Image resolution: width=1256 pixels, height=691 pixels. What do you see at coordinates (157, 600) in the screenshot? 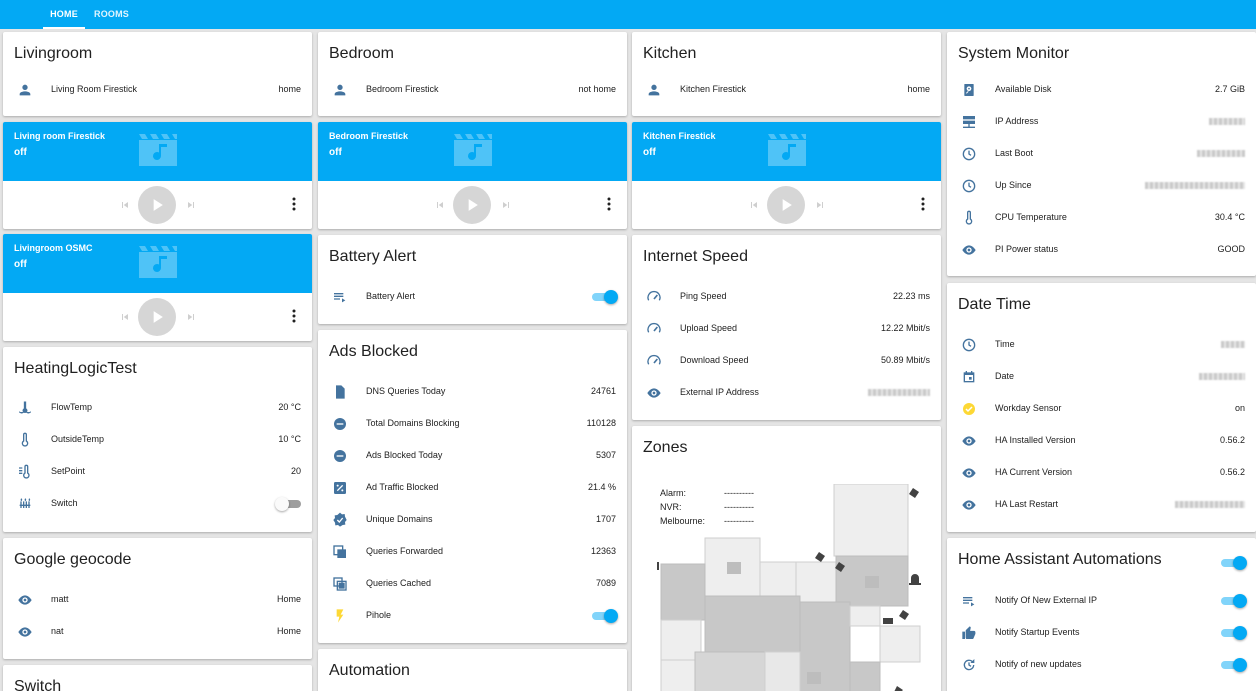
I see `entity-row: matt Home` at bounding box center [157, 600].